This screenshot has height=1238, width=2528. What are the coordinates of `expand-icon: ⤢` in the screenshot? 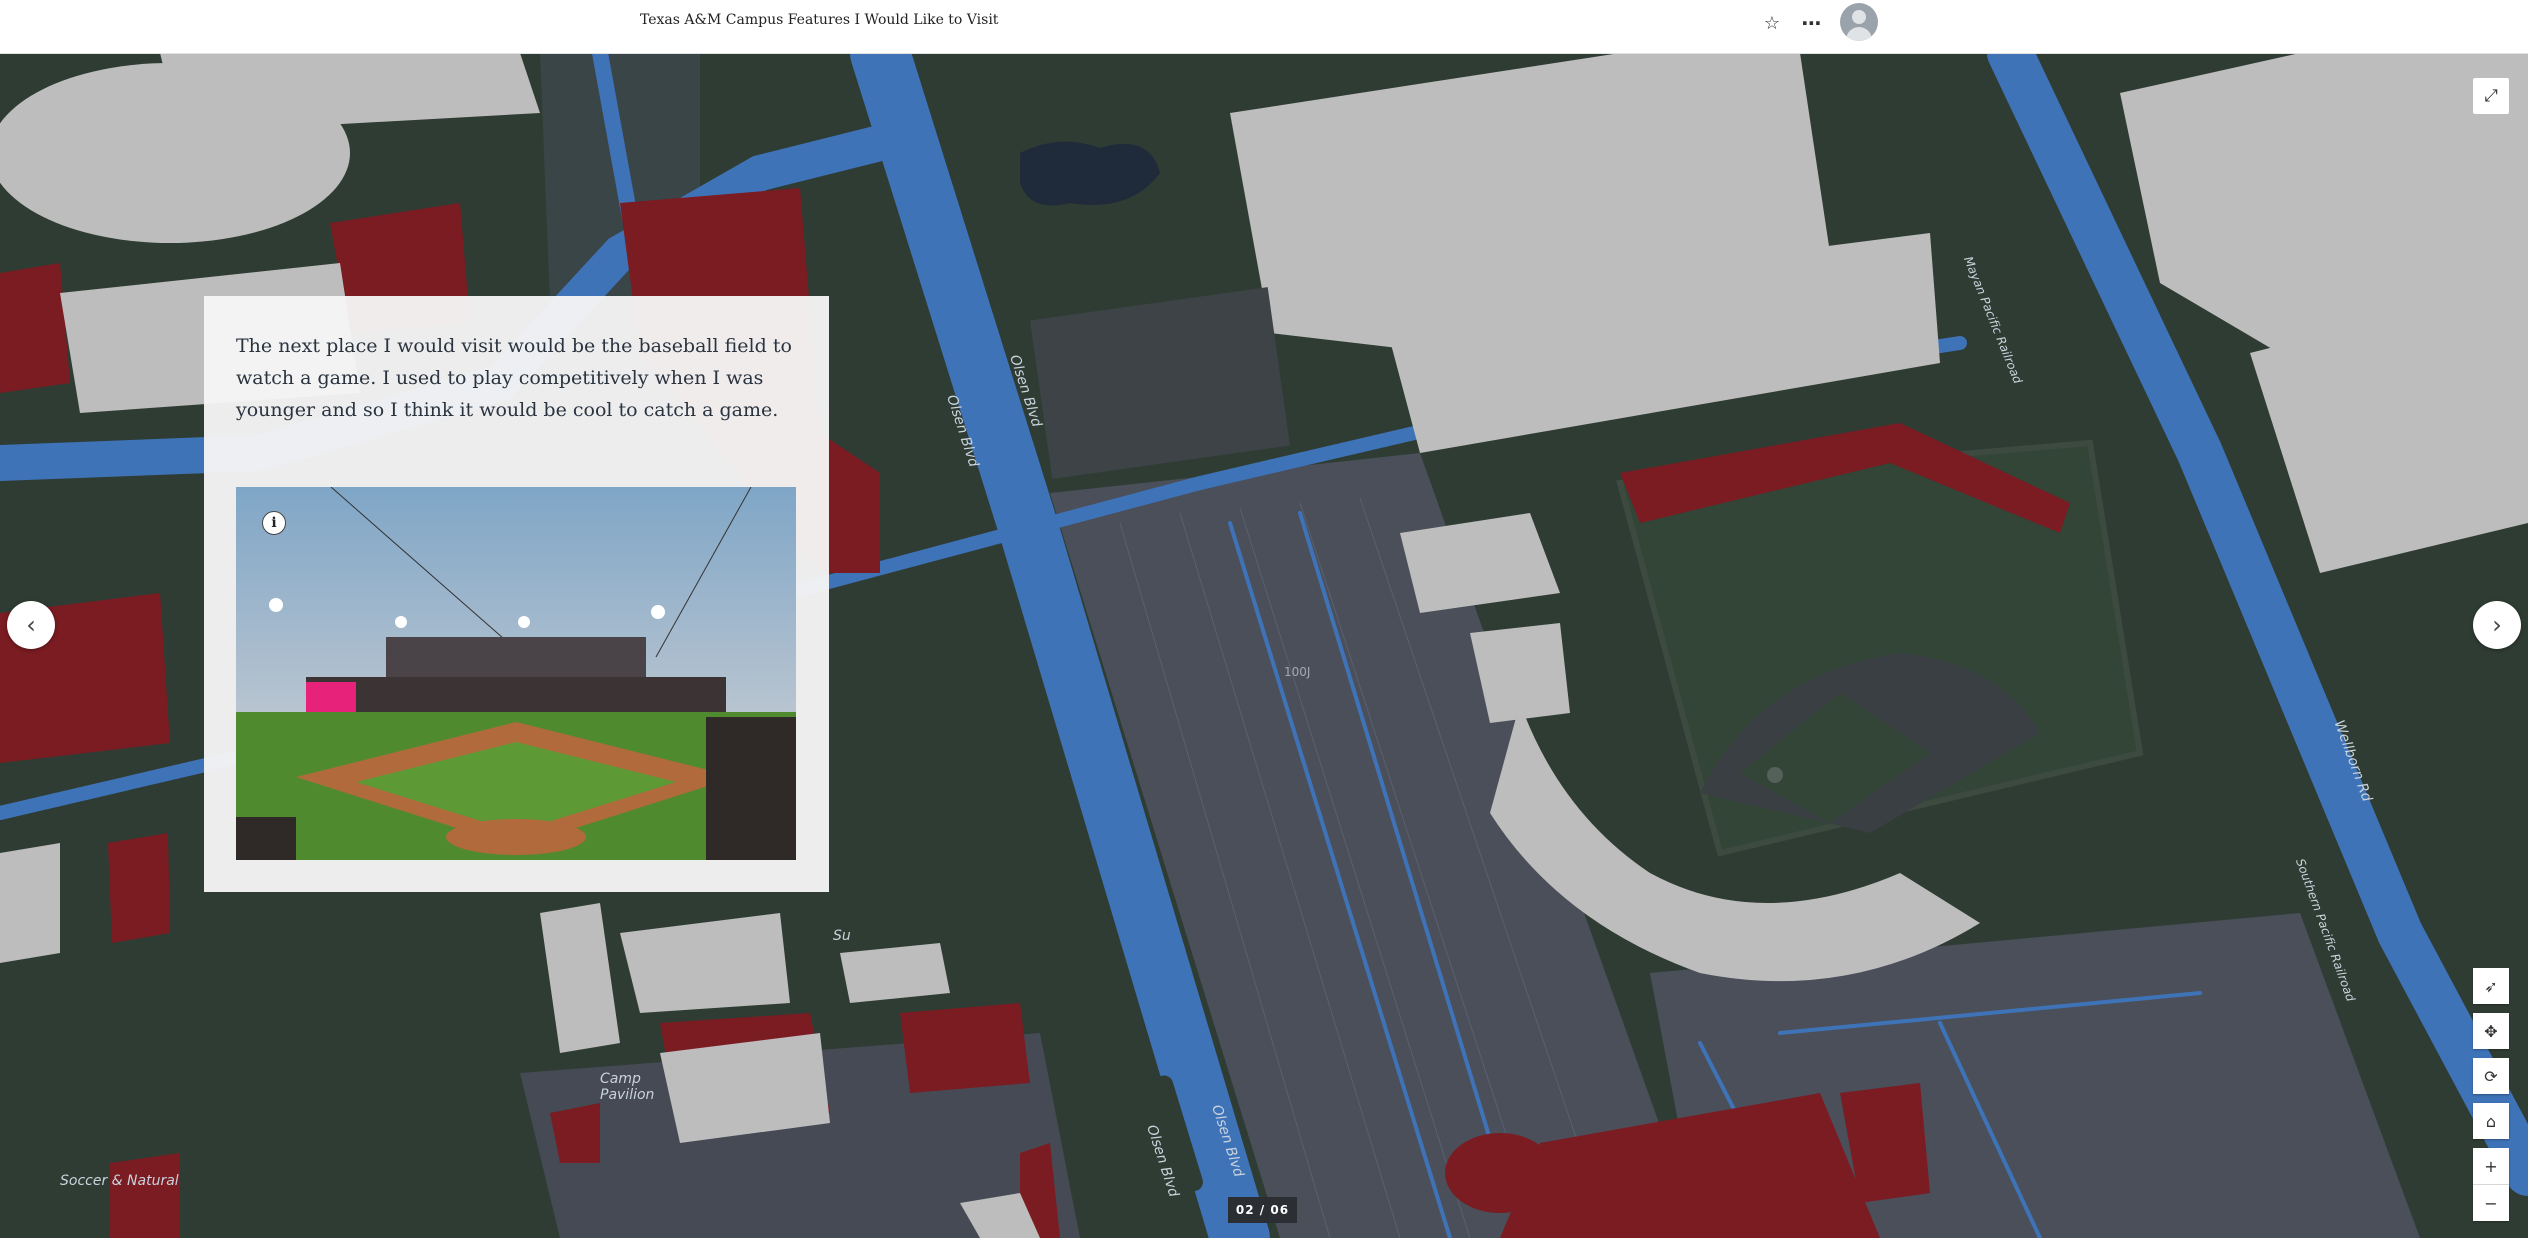 It's located at (2491, 96).